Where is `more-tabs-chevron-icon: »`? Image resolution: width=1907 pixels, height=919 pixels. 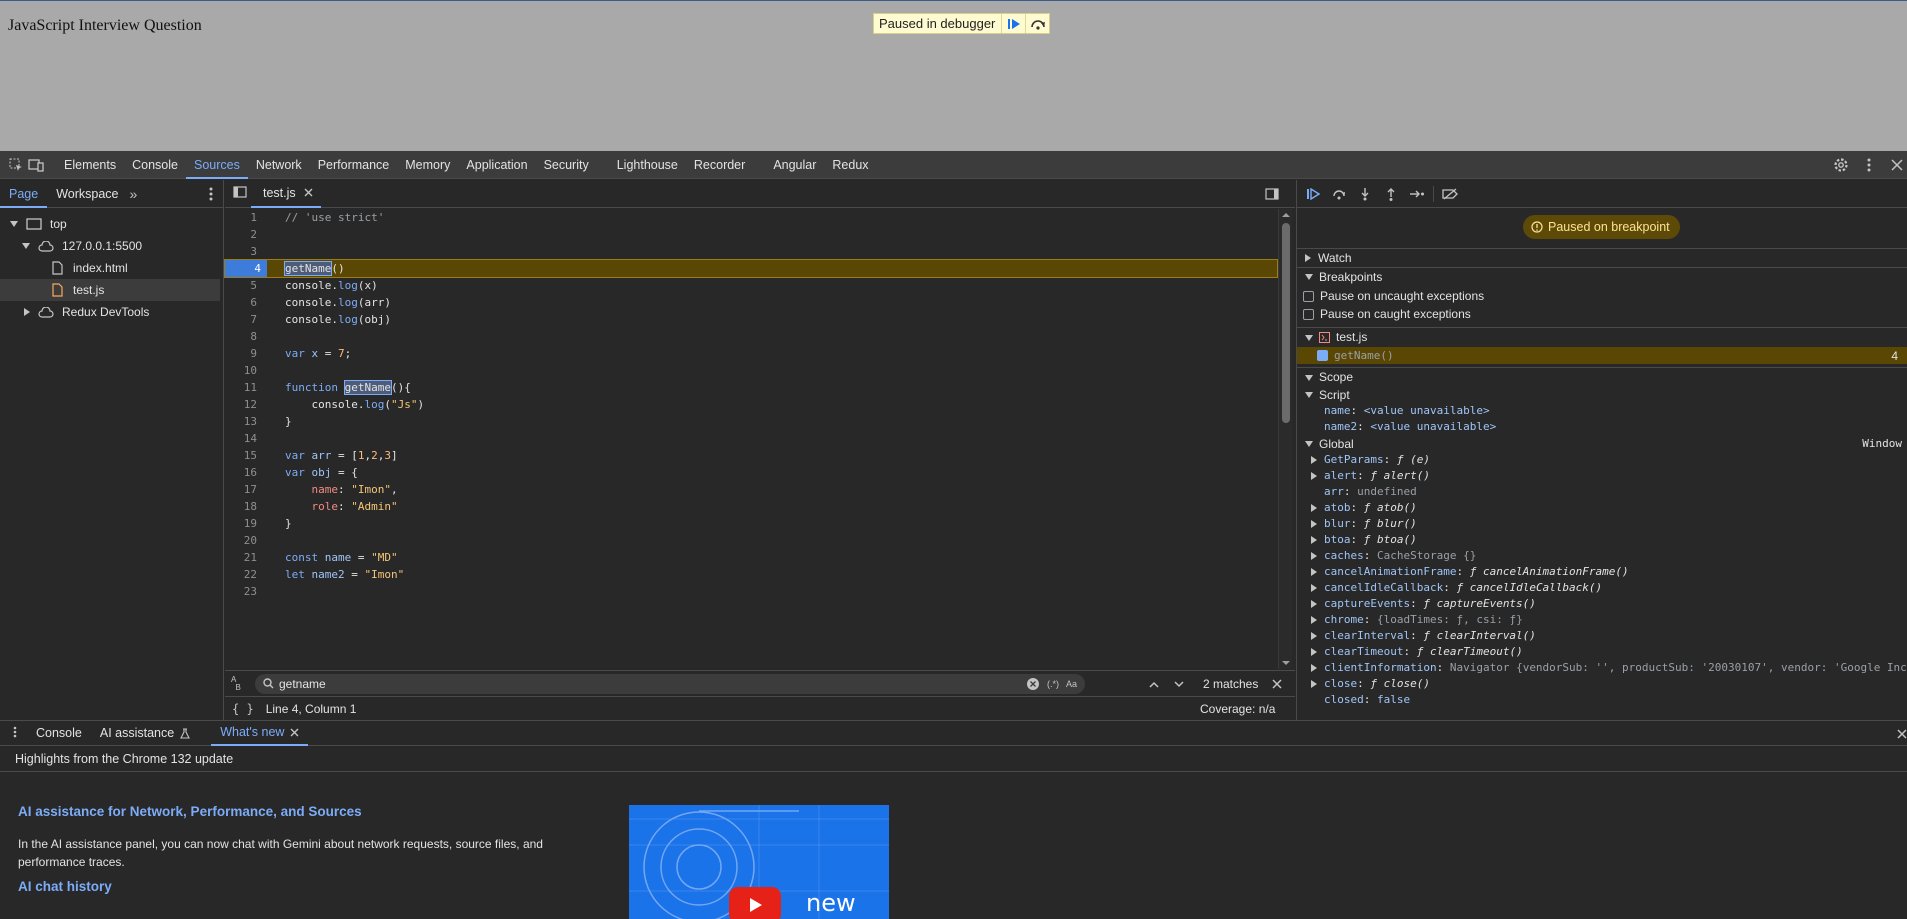 more-tabs-chevron-icon: » is located at coordinates (134, 194).